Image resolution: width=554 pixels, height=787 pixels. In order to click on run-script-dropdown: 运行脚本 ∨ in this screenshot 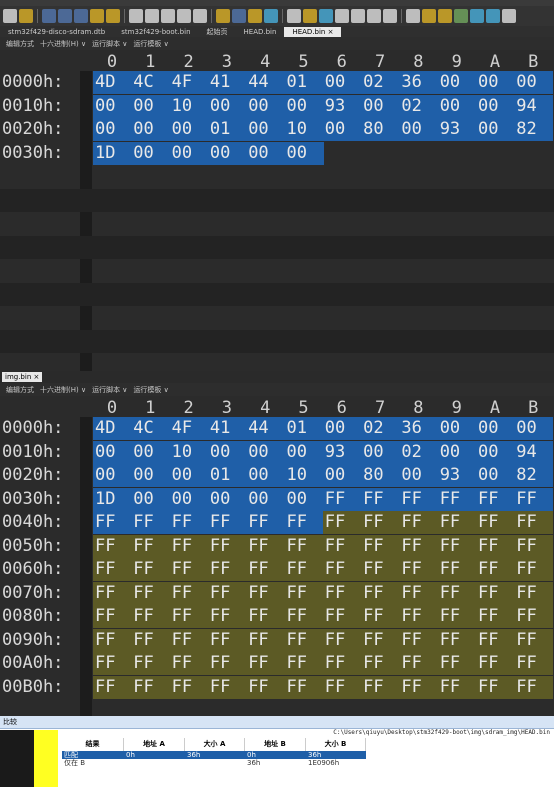, I will do `click(109, 390)`.